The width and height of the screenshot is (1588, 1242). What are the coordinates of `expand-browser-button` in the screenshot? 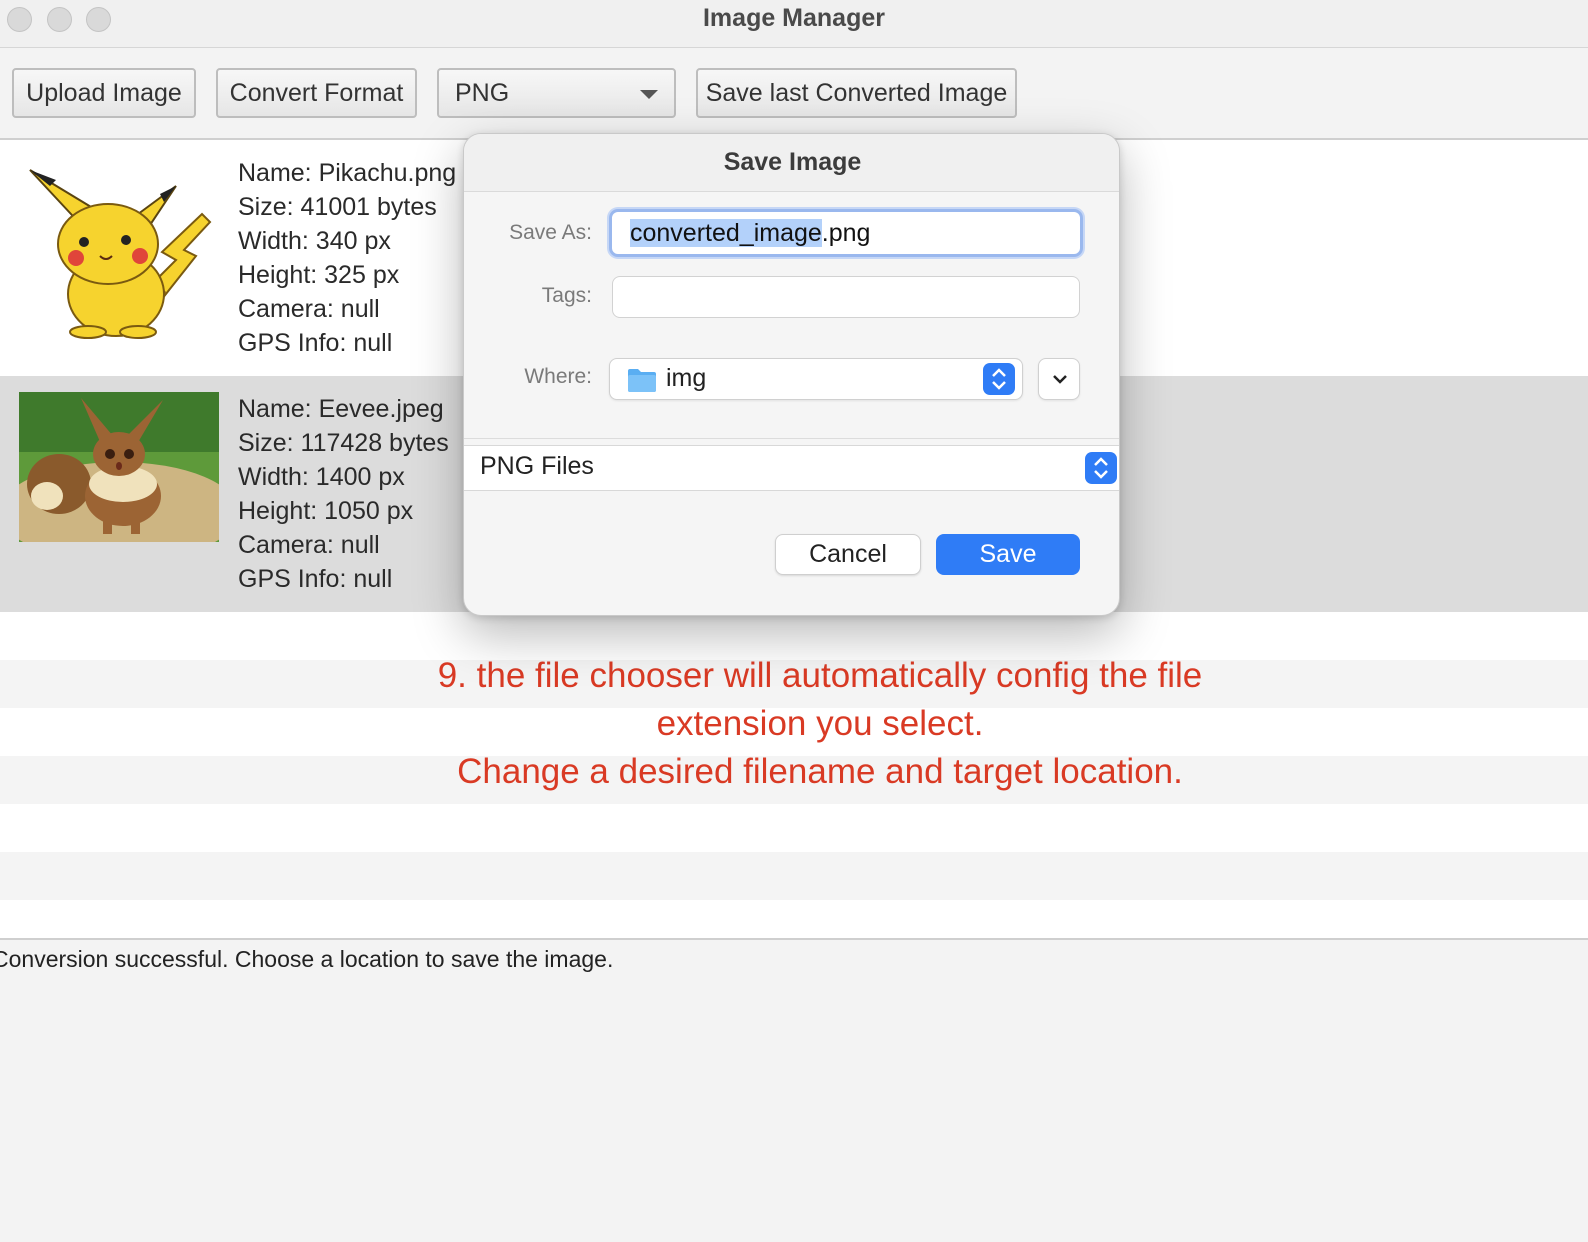 It's located at (1059, 379).